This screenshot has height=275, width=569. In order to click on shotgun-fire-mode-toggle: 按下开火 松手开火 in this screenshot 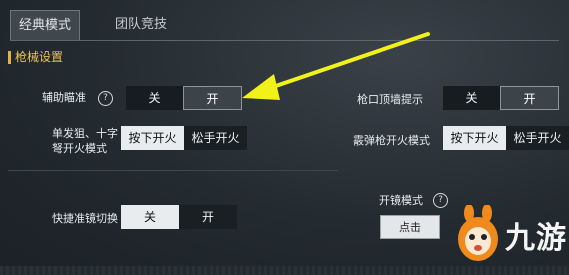, I will do `click(506, 138)`.